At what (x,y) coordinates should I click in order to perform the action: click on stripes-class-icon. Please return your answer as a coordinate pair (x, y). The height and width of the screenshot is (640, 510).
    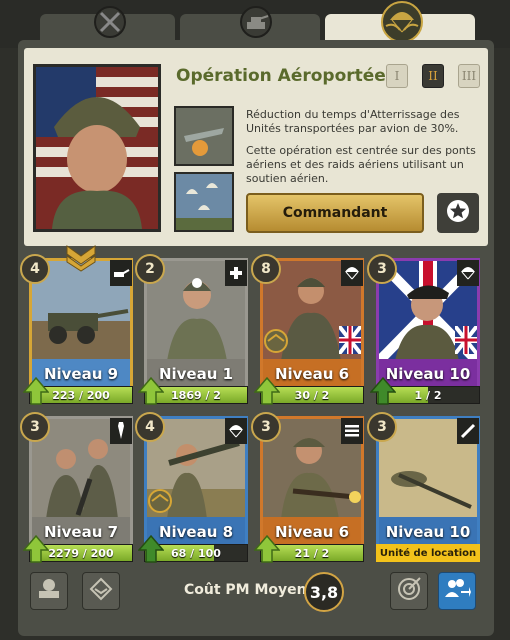
    Looking at the image, I should click on (352, 431).